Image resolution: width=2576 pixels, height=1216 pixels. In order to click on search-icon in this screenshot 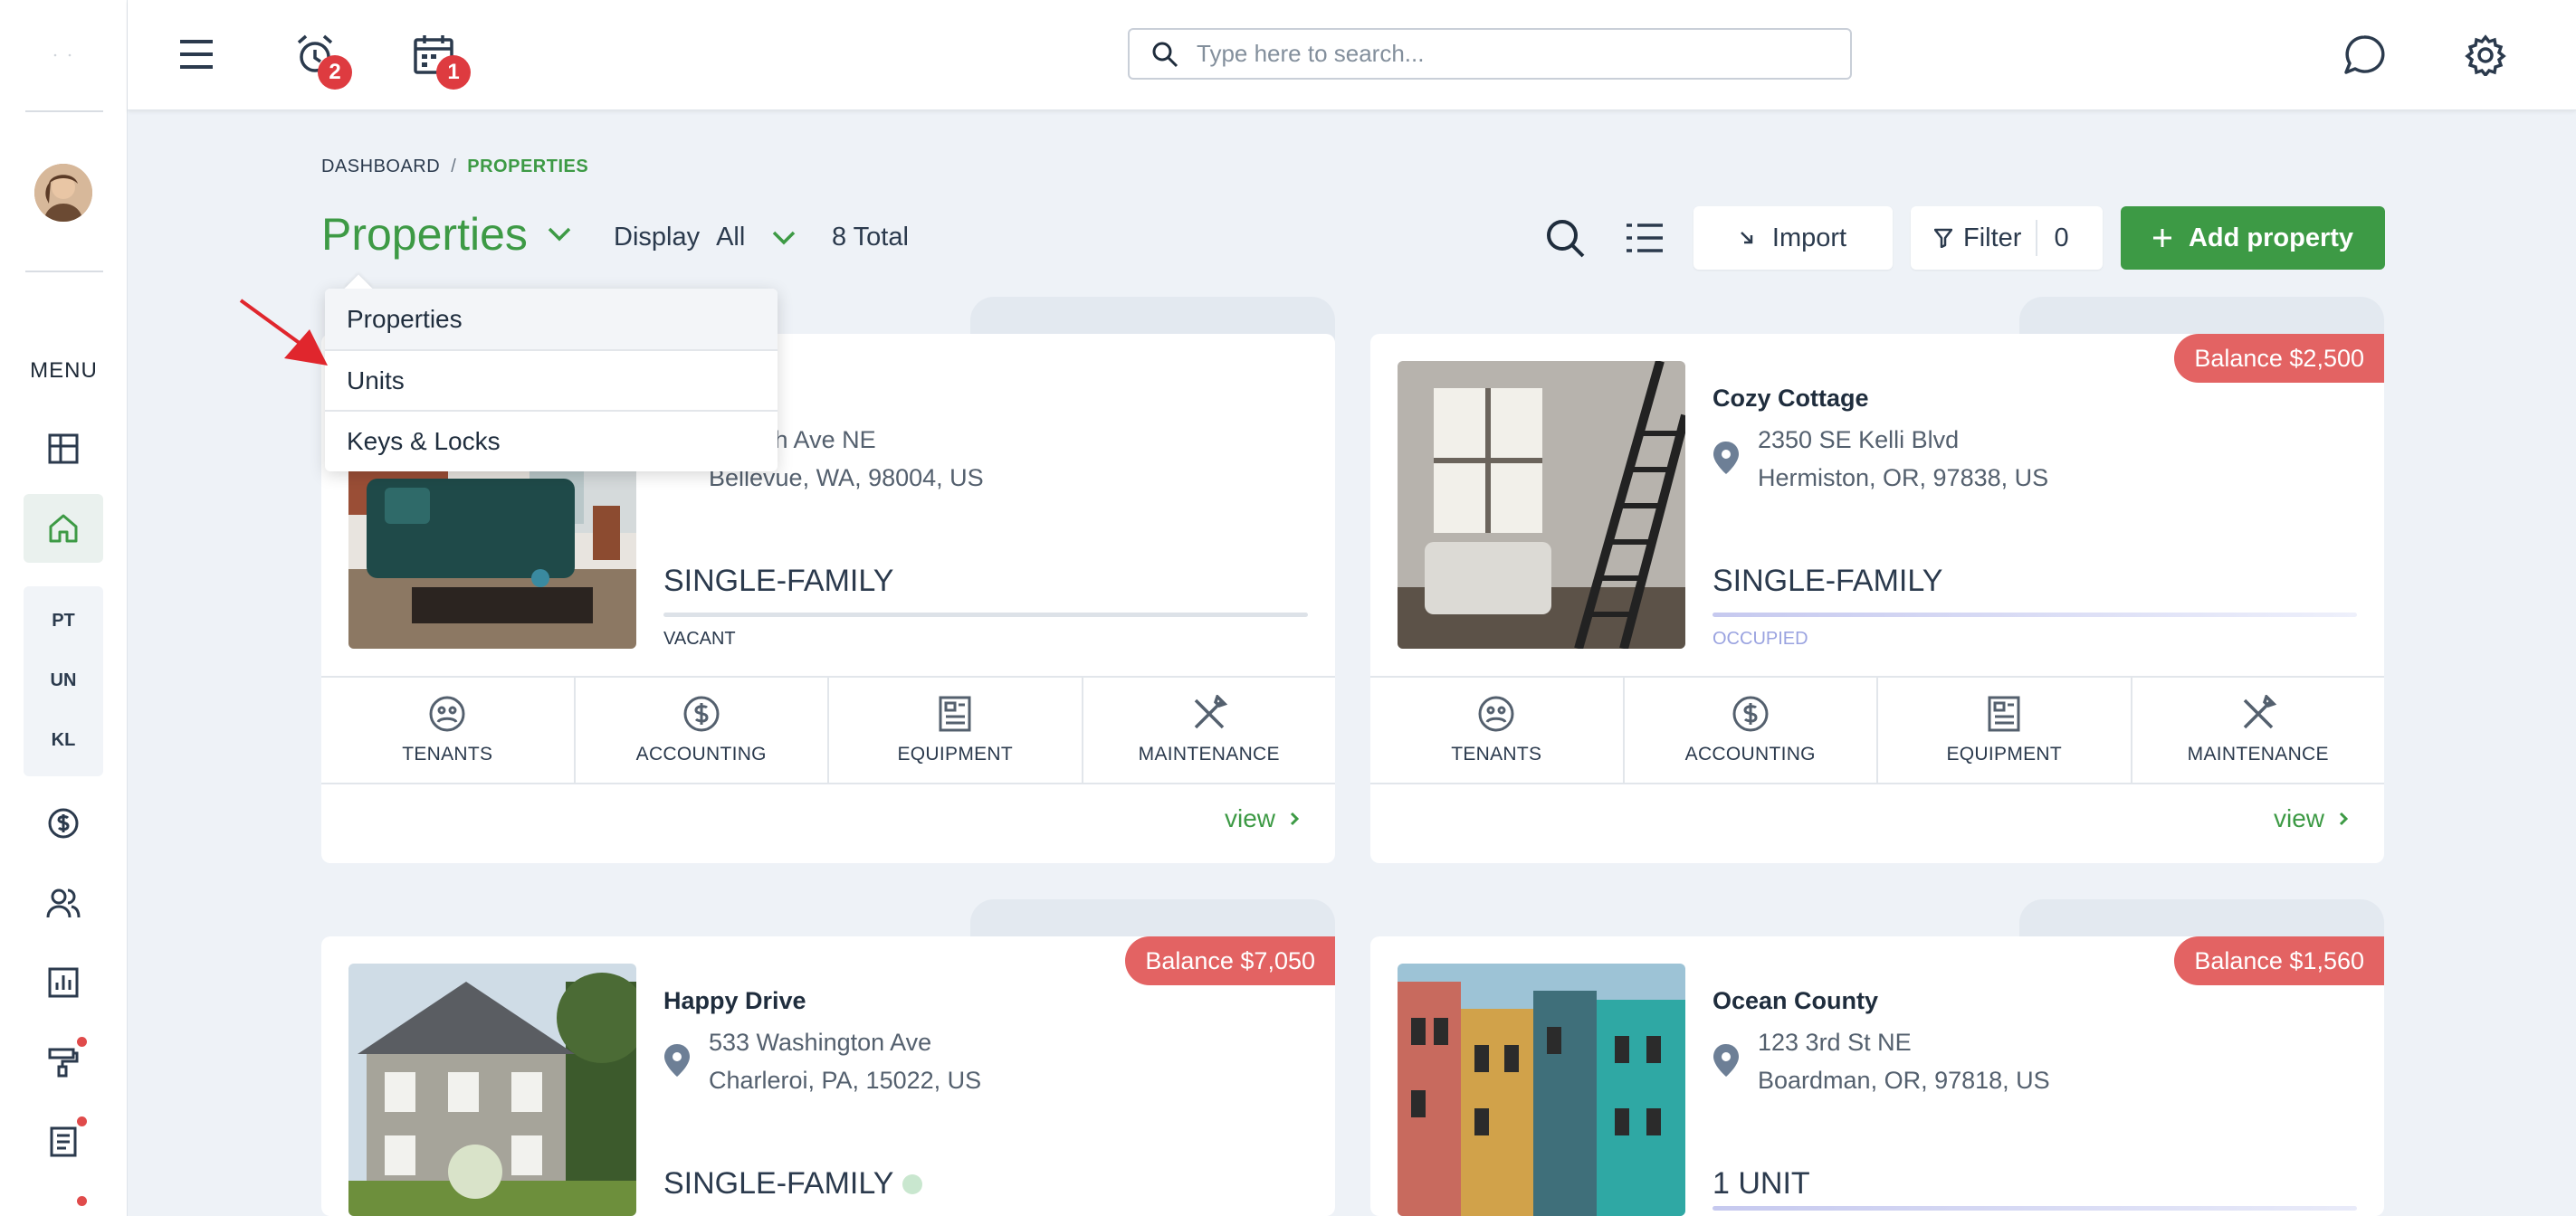, I will do `click(1565, 238)`.